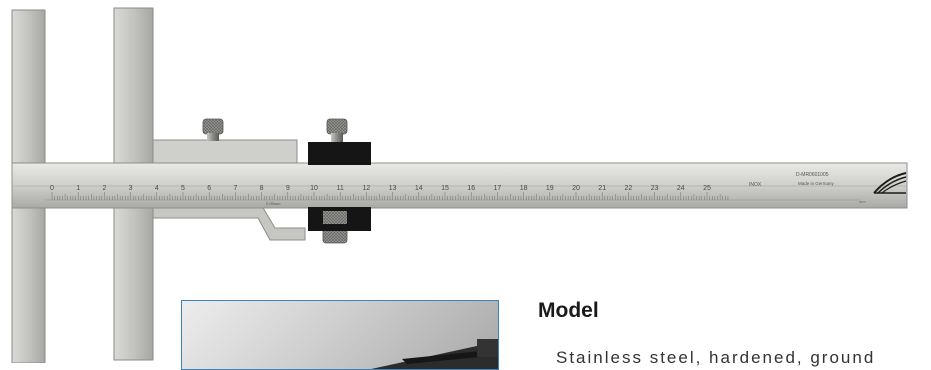  Describe the element at coordinates (393, 188) in the screenshot. I see `scale-number: 13` at that location.